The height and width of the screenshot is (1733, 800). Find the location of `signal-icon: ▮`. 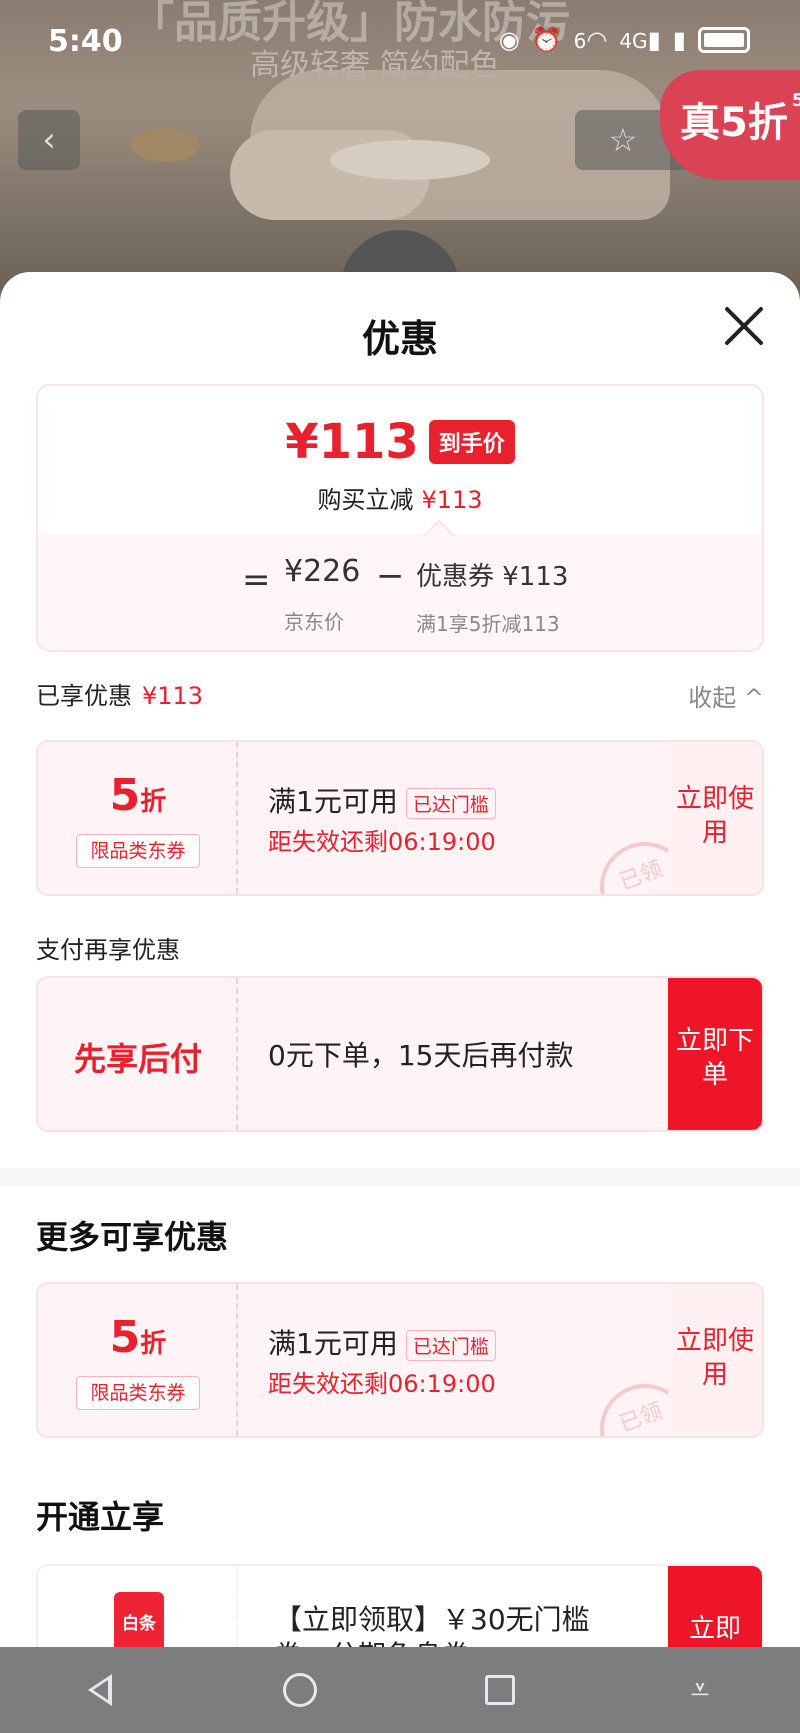

signal-icon: ▮ is located at coordinates (679, 40).